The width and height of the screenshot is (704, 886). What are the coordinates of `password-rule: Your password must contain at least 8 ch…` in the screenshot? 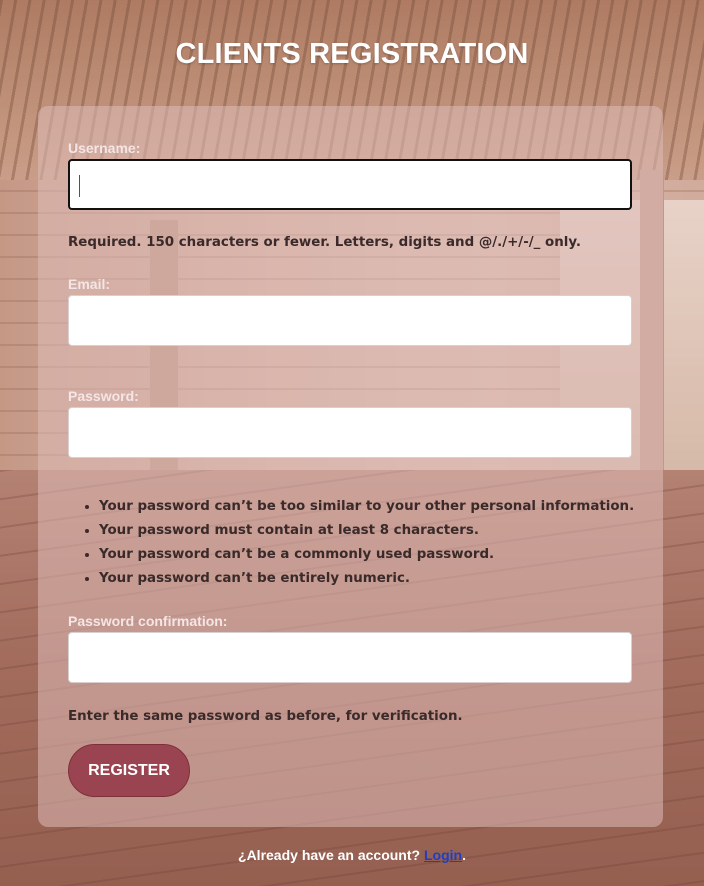 It's located at (366, 534).